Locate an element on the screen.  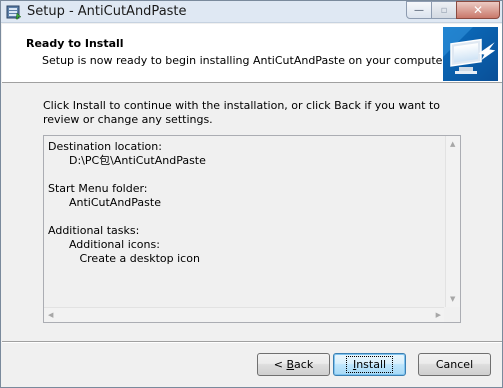
minimize-icon: — is located at coordinates (419, 10).